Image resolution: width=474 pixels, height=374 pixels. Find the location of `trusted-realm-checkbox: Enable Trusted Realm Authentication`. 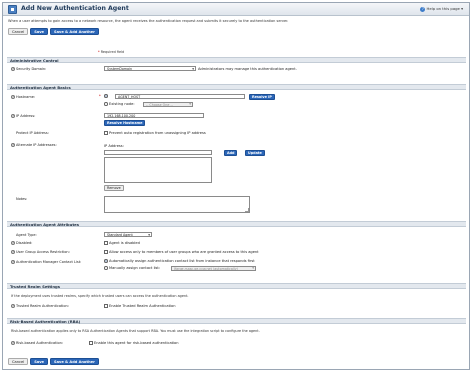

trusted-realm-checkbox: Enable Trusted Realm Authentication is located at coordinates (140, 306).